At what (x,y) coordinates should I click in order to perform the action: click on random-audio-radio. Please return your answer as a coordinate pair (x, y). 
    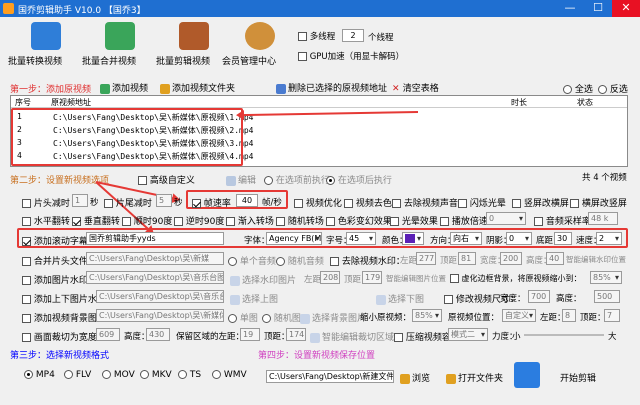
    Looking at the image, I should click on (280, 261).